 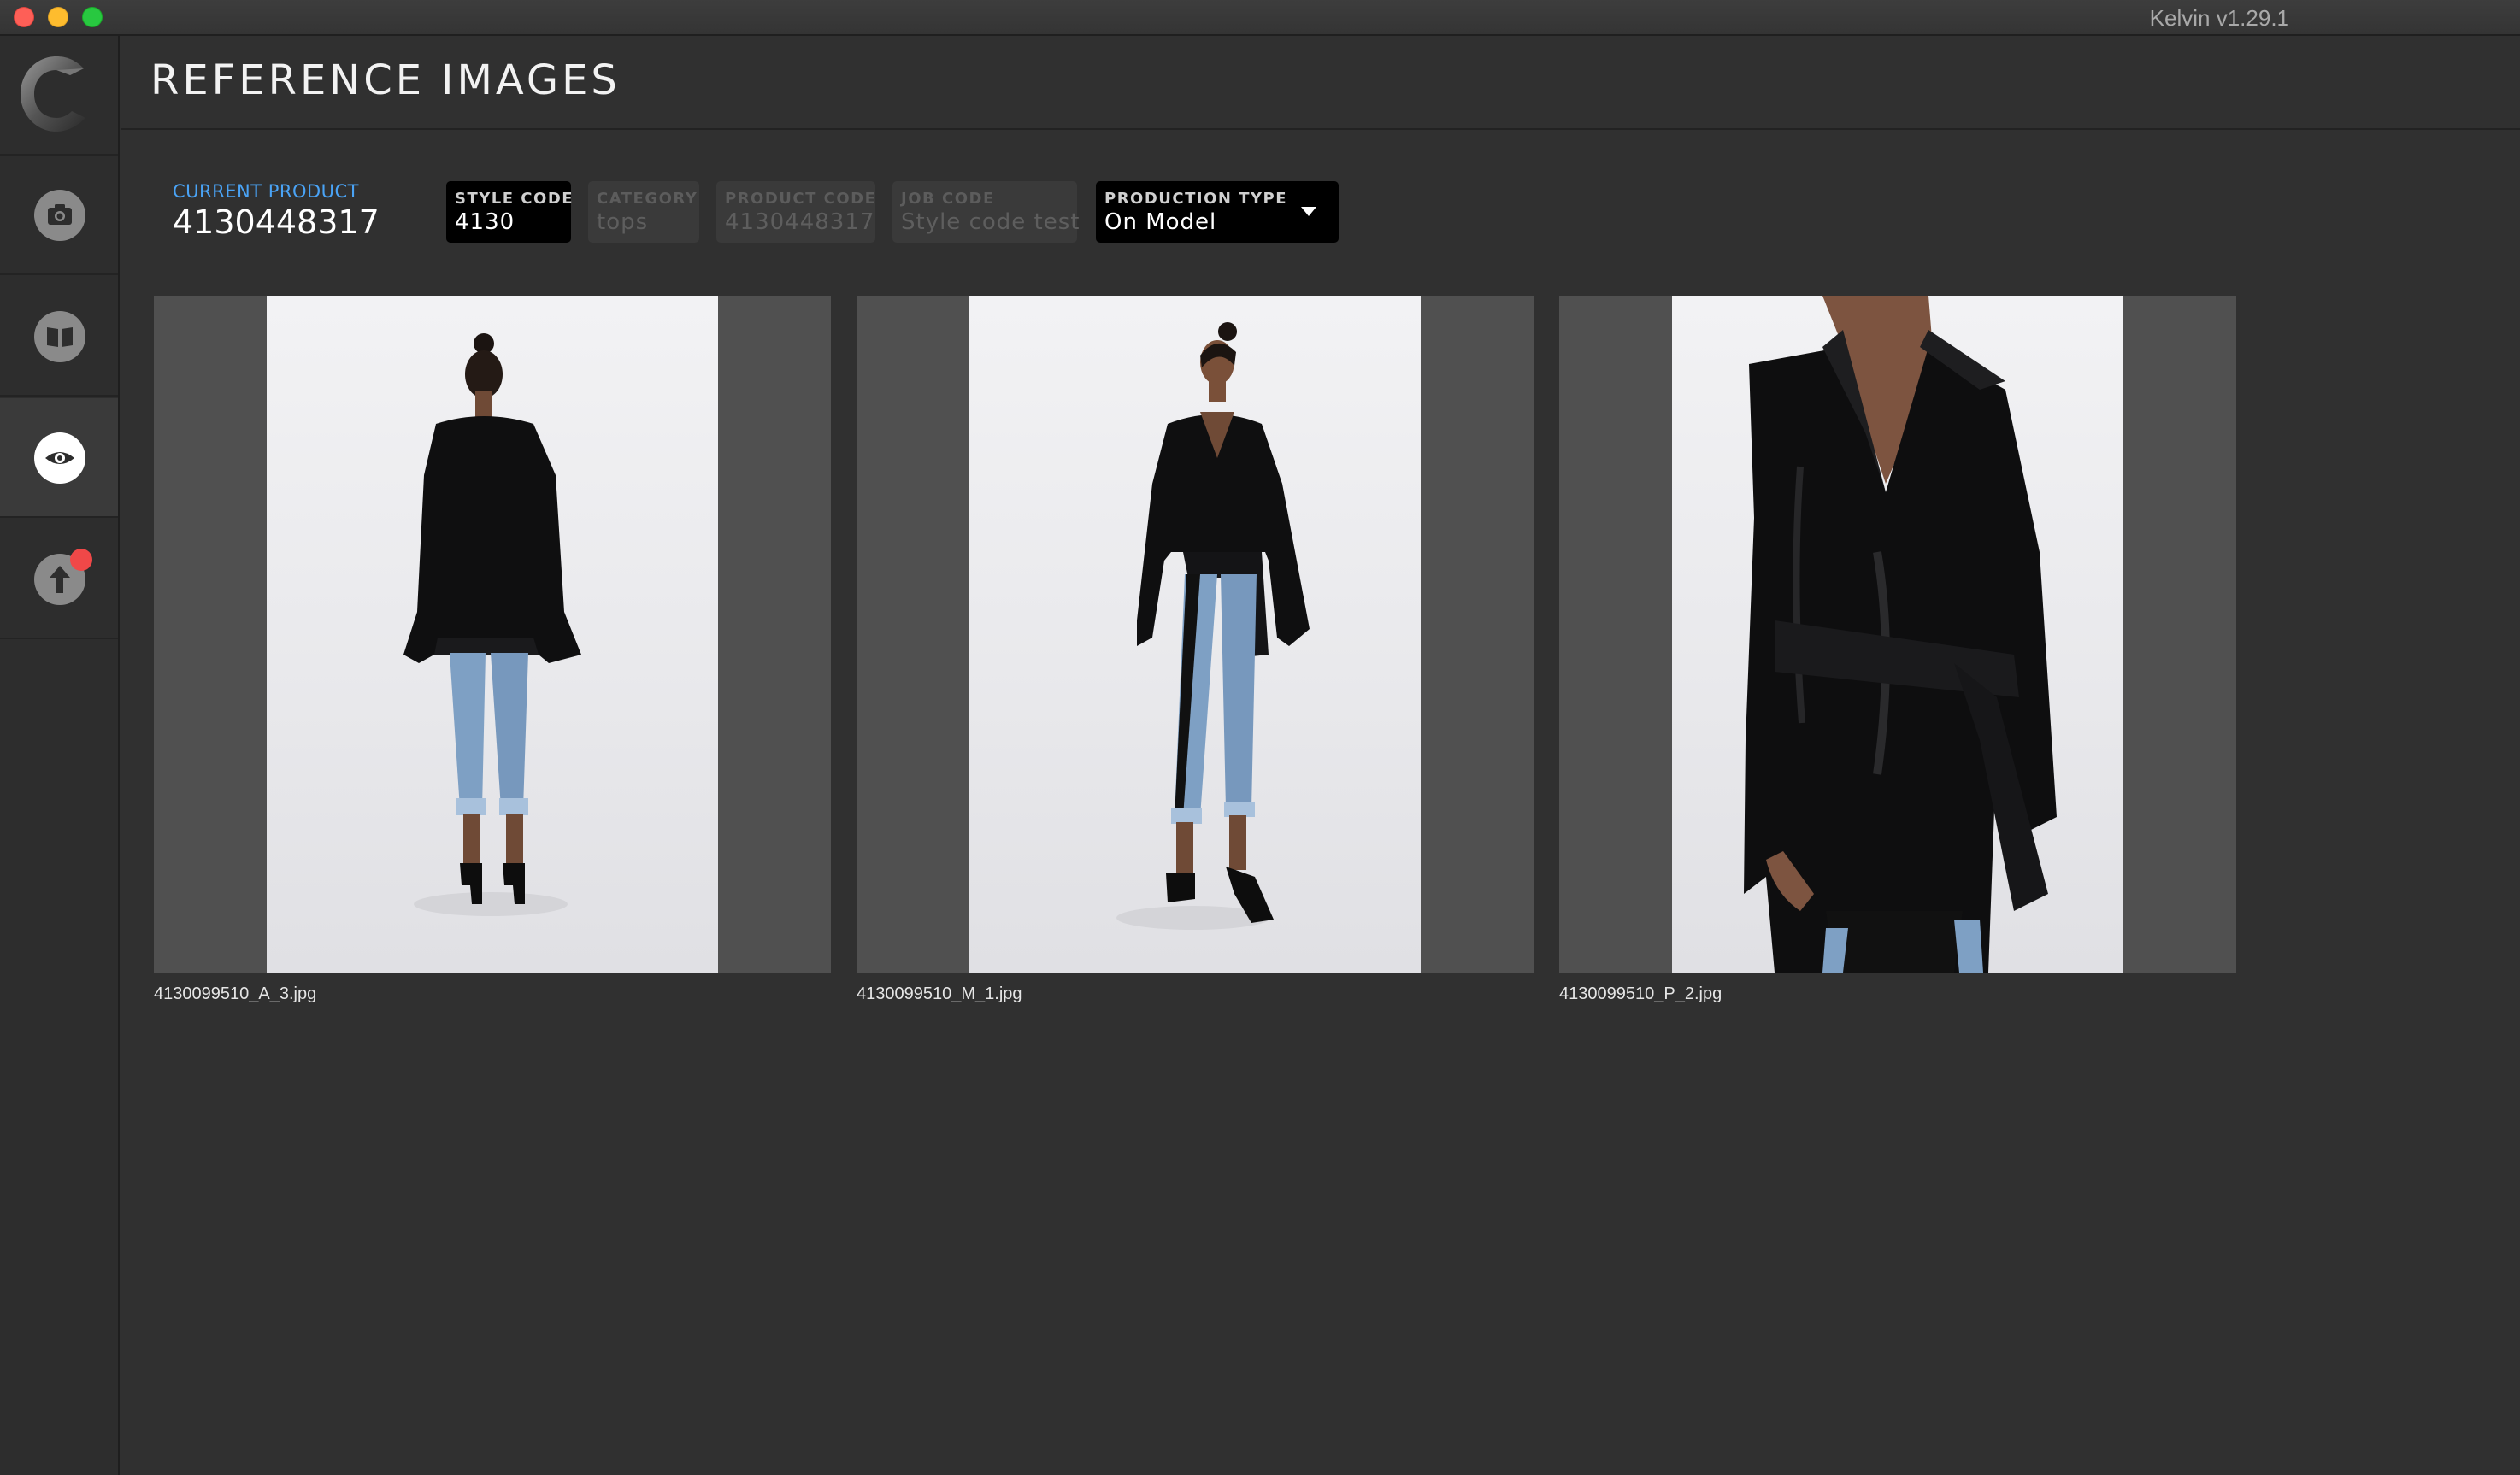 What do you see at coordinates (93, 17) in the screenshot?
I see `zoom-window-button` at bounding box center [93, 17].